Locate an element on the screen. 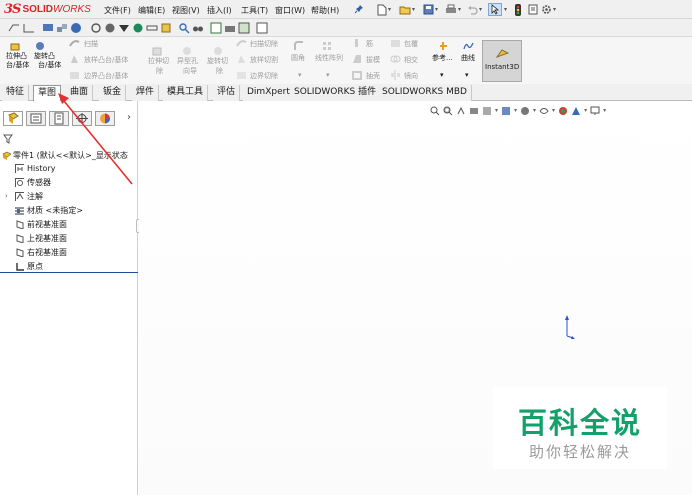 Image resolution: width=692 pixels, height=495 pixels. rib-icon is located at coordinates (357, 43).